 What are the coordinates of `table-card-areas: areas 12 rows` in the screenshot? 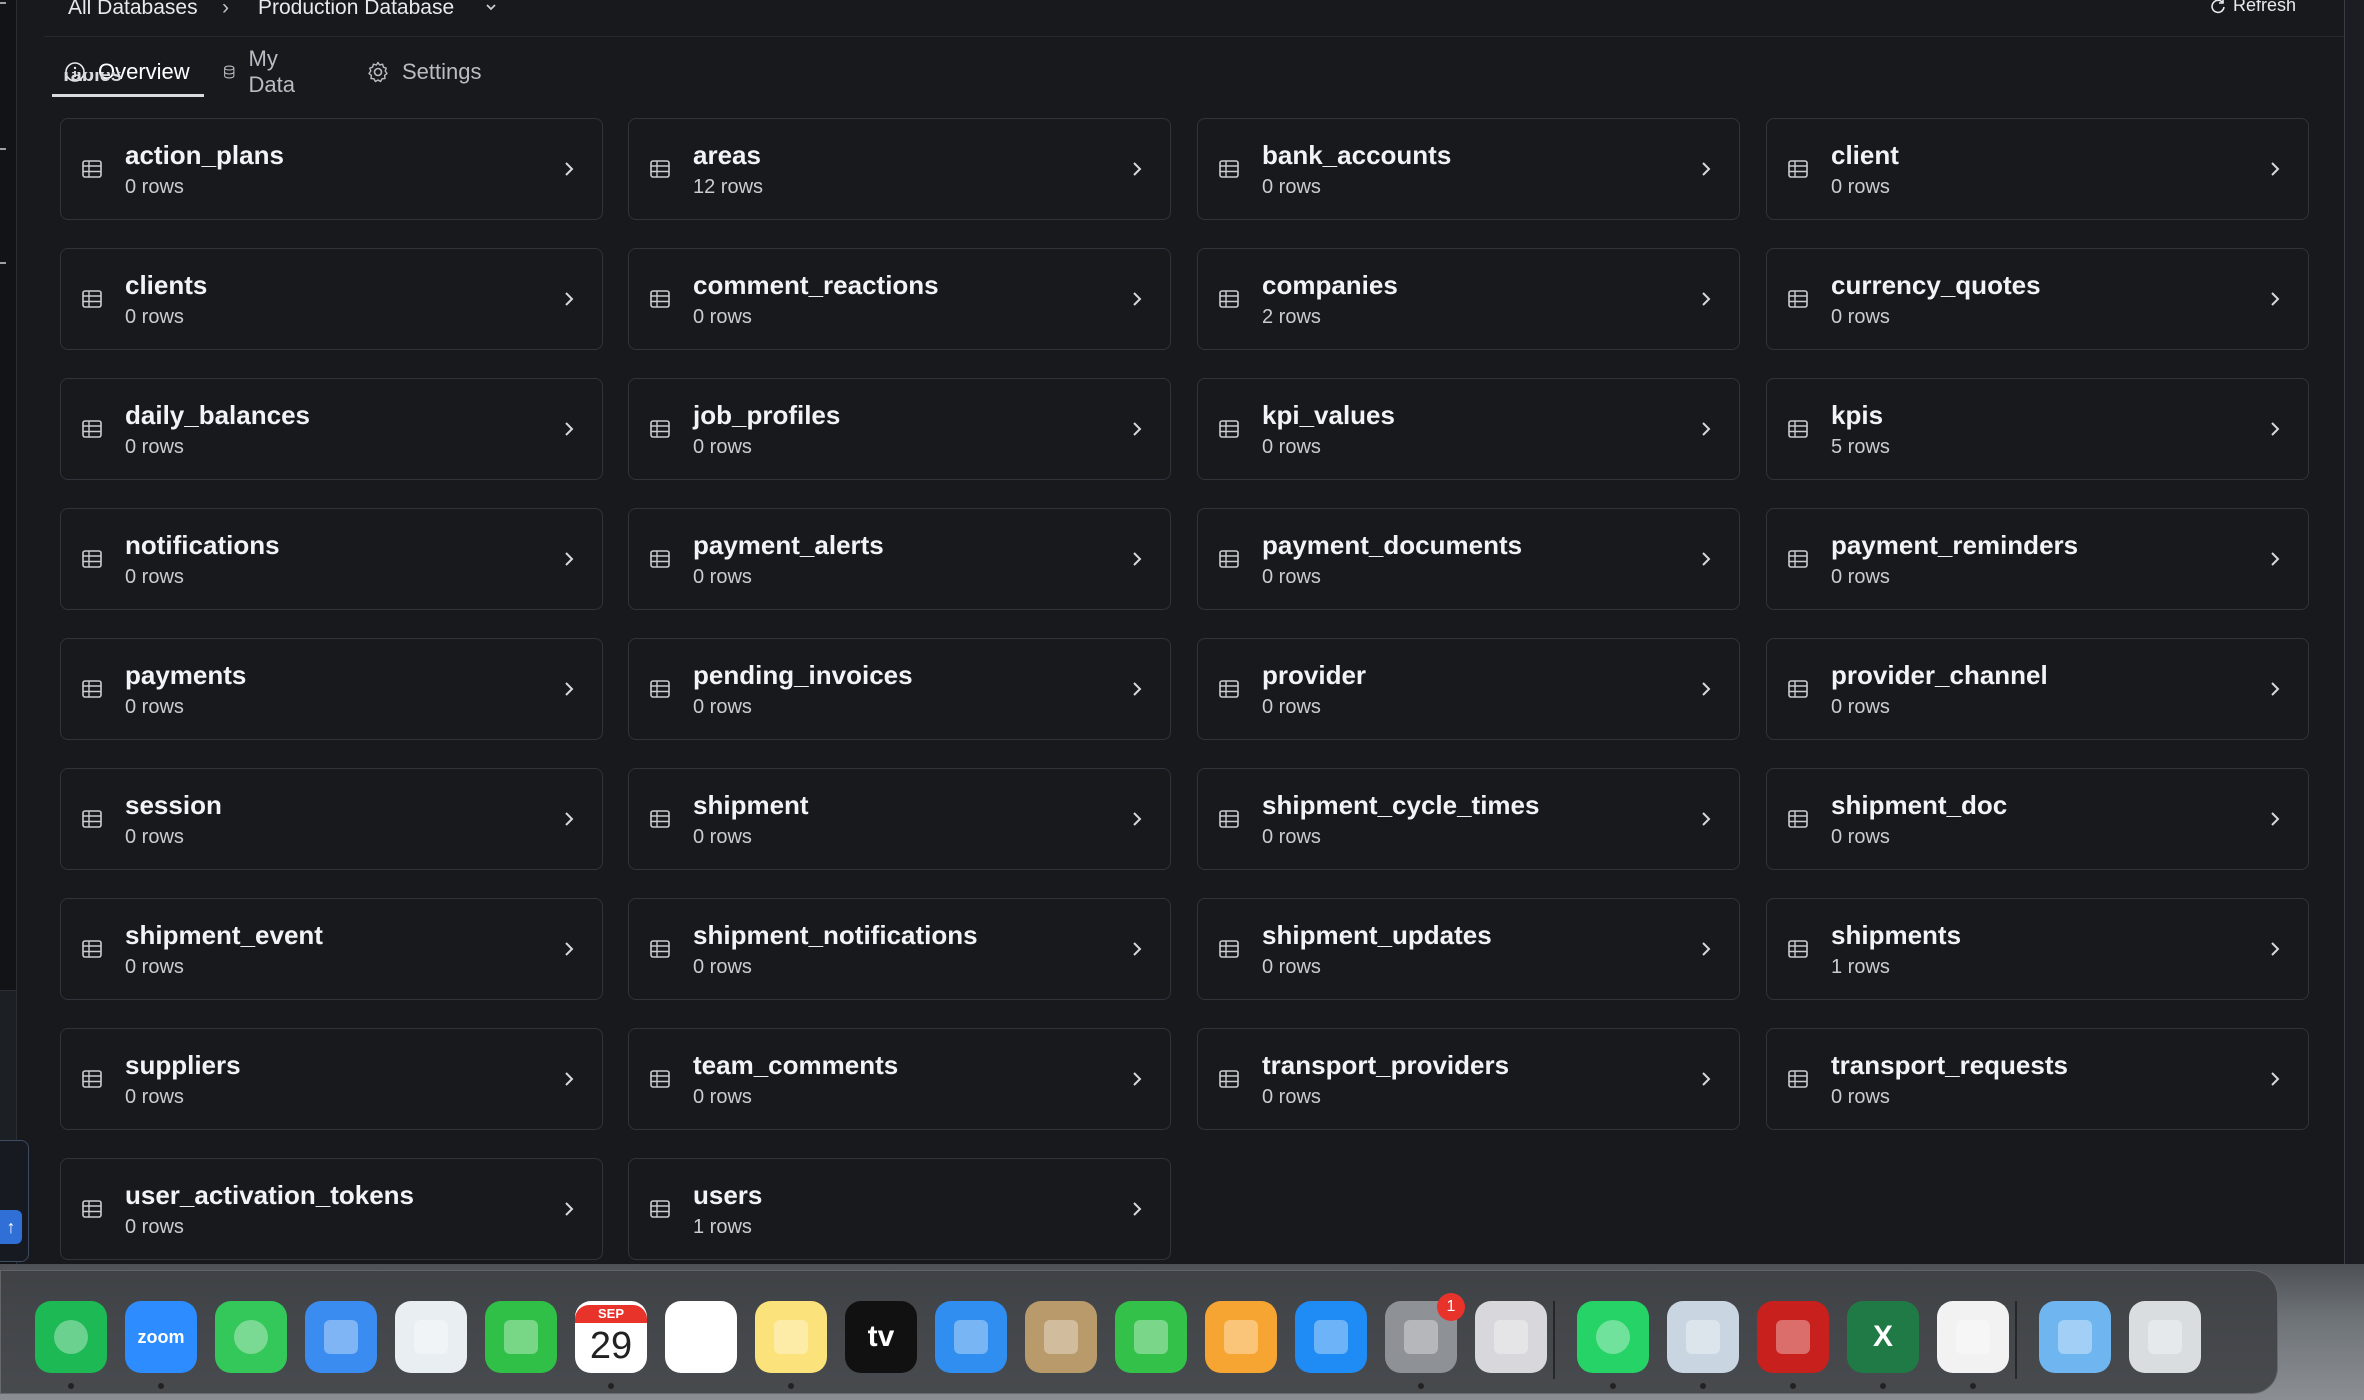 It's located at (899, 169).